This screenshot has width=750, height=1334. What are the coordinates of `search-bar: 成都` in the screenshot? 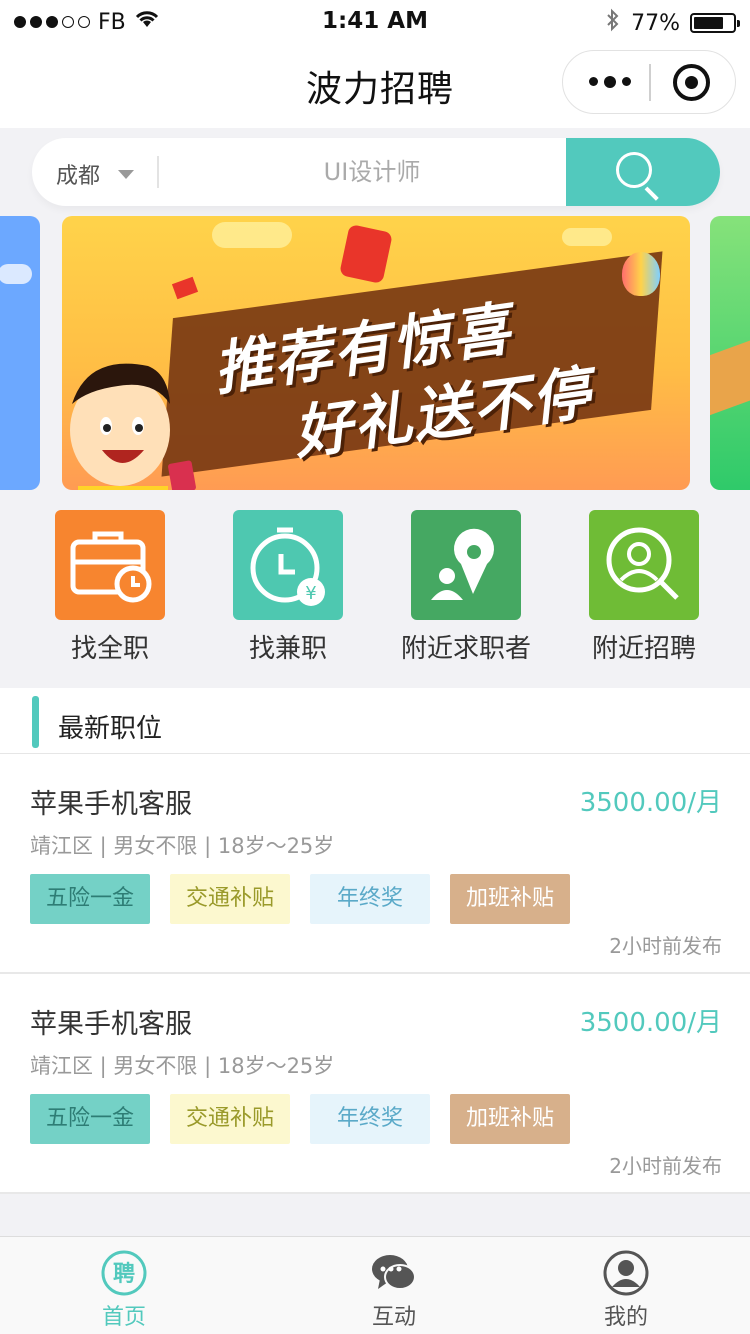 It's located at (376, 172).